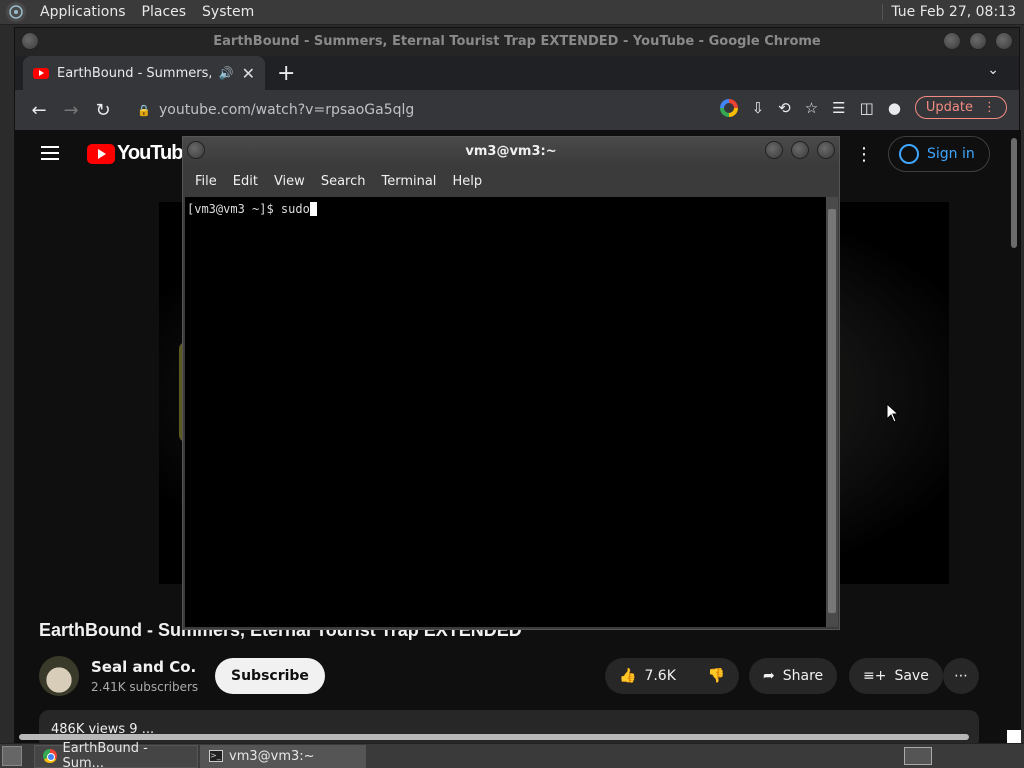  I want to click on sign-in-button: Sign in, so click(939, 154).